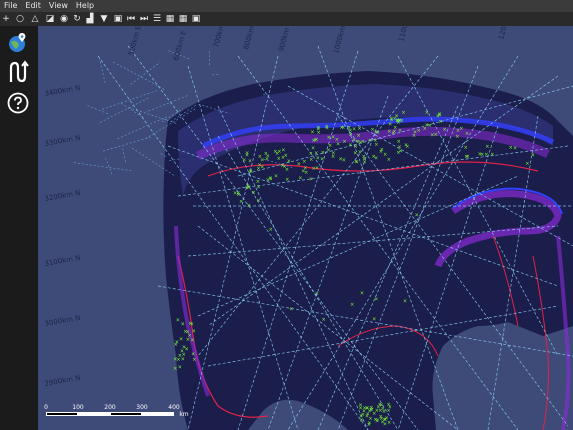  I want to click on filter-tool: ▼, so click(104, 19).